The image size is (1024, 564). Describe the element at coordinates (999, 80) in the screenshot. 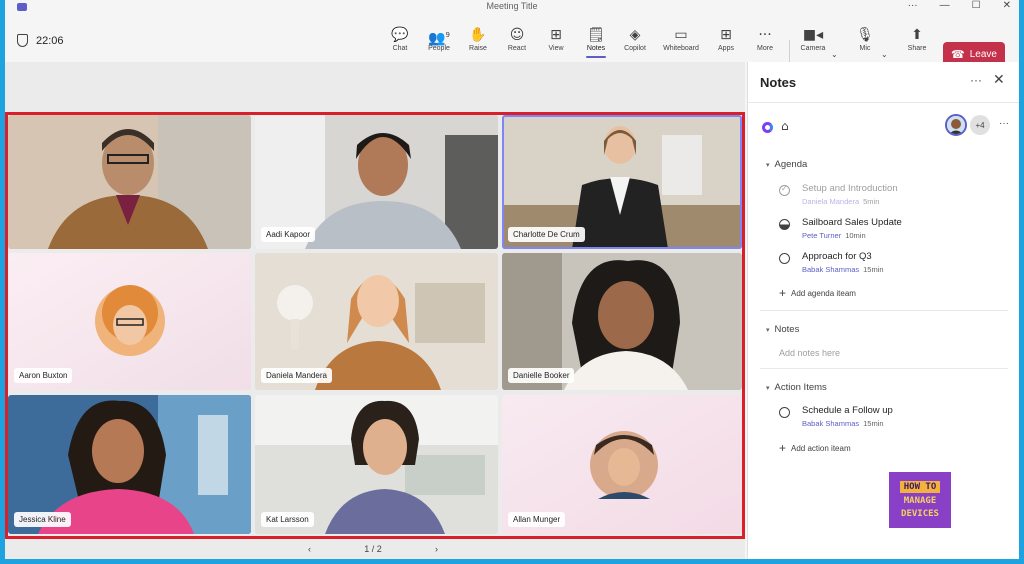

I see `close-icon: ✕` at that location.